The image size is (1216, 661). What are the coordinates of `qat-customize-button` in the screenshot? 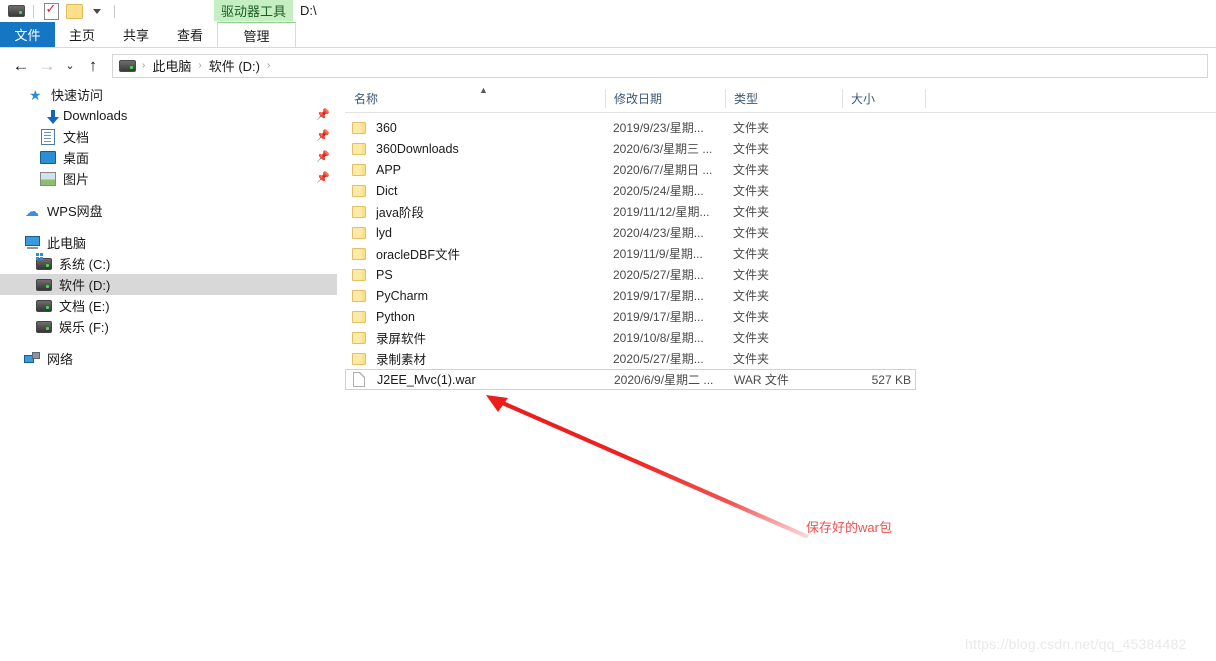 It's located at (97, 11).